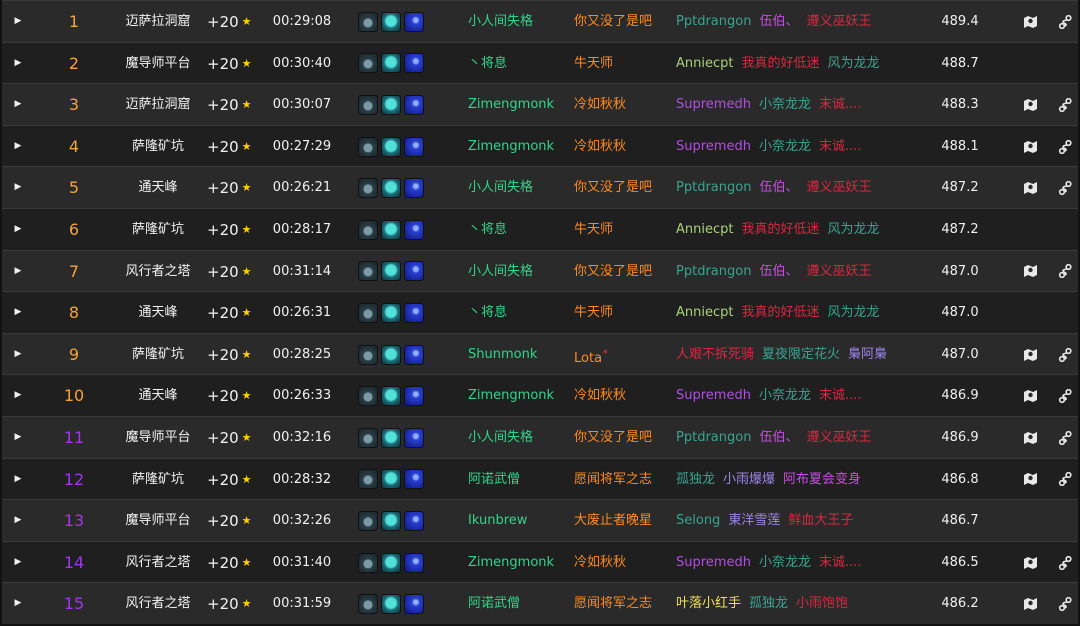  What do you see at coordinates (854, 63) in the screenshot?
I see `dps-player: 风为龙龙` at bounding box center [854, 63].